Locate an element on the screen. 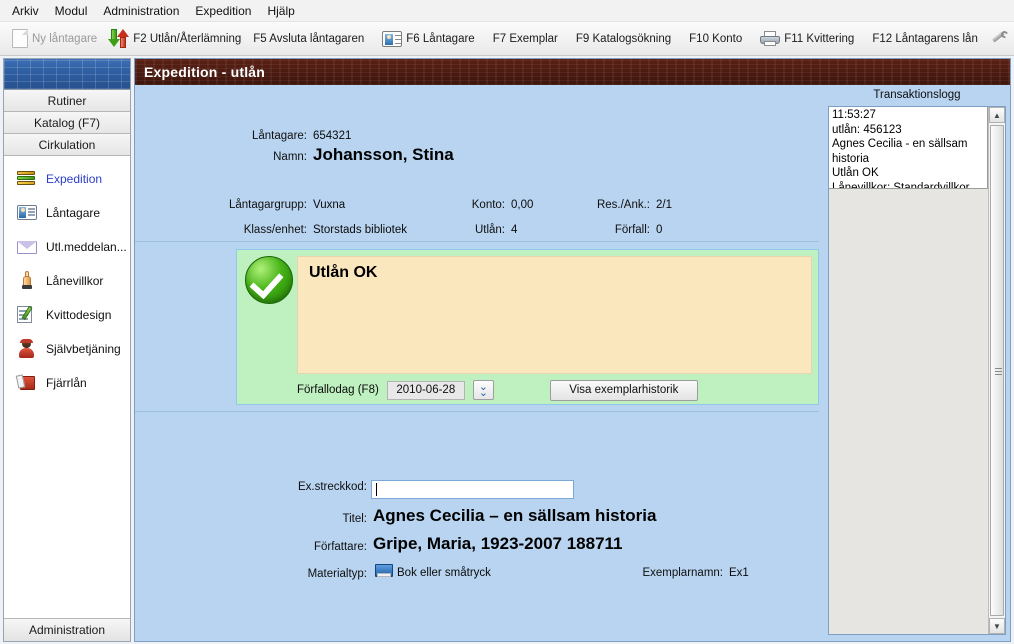 The image size is (1014, 644). borrower-loans-label: Utlån: is located at coordinates (489, 230).